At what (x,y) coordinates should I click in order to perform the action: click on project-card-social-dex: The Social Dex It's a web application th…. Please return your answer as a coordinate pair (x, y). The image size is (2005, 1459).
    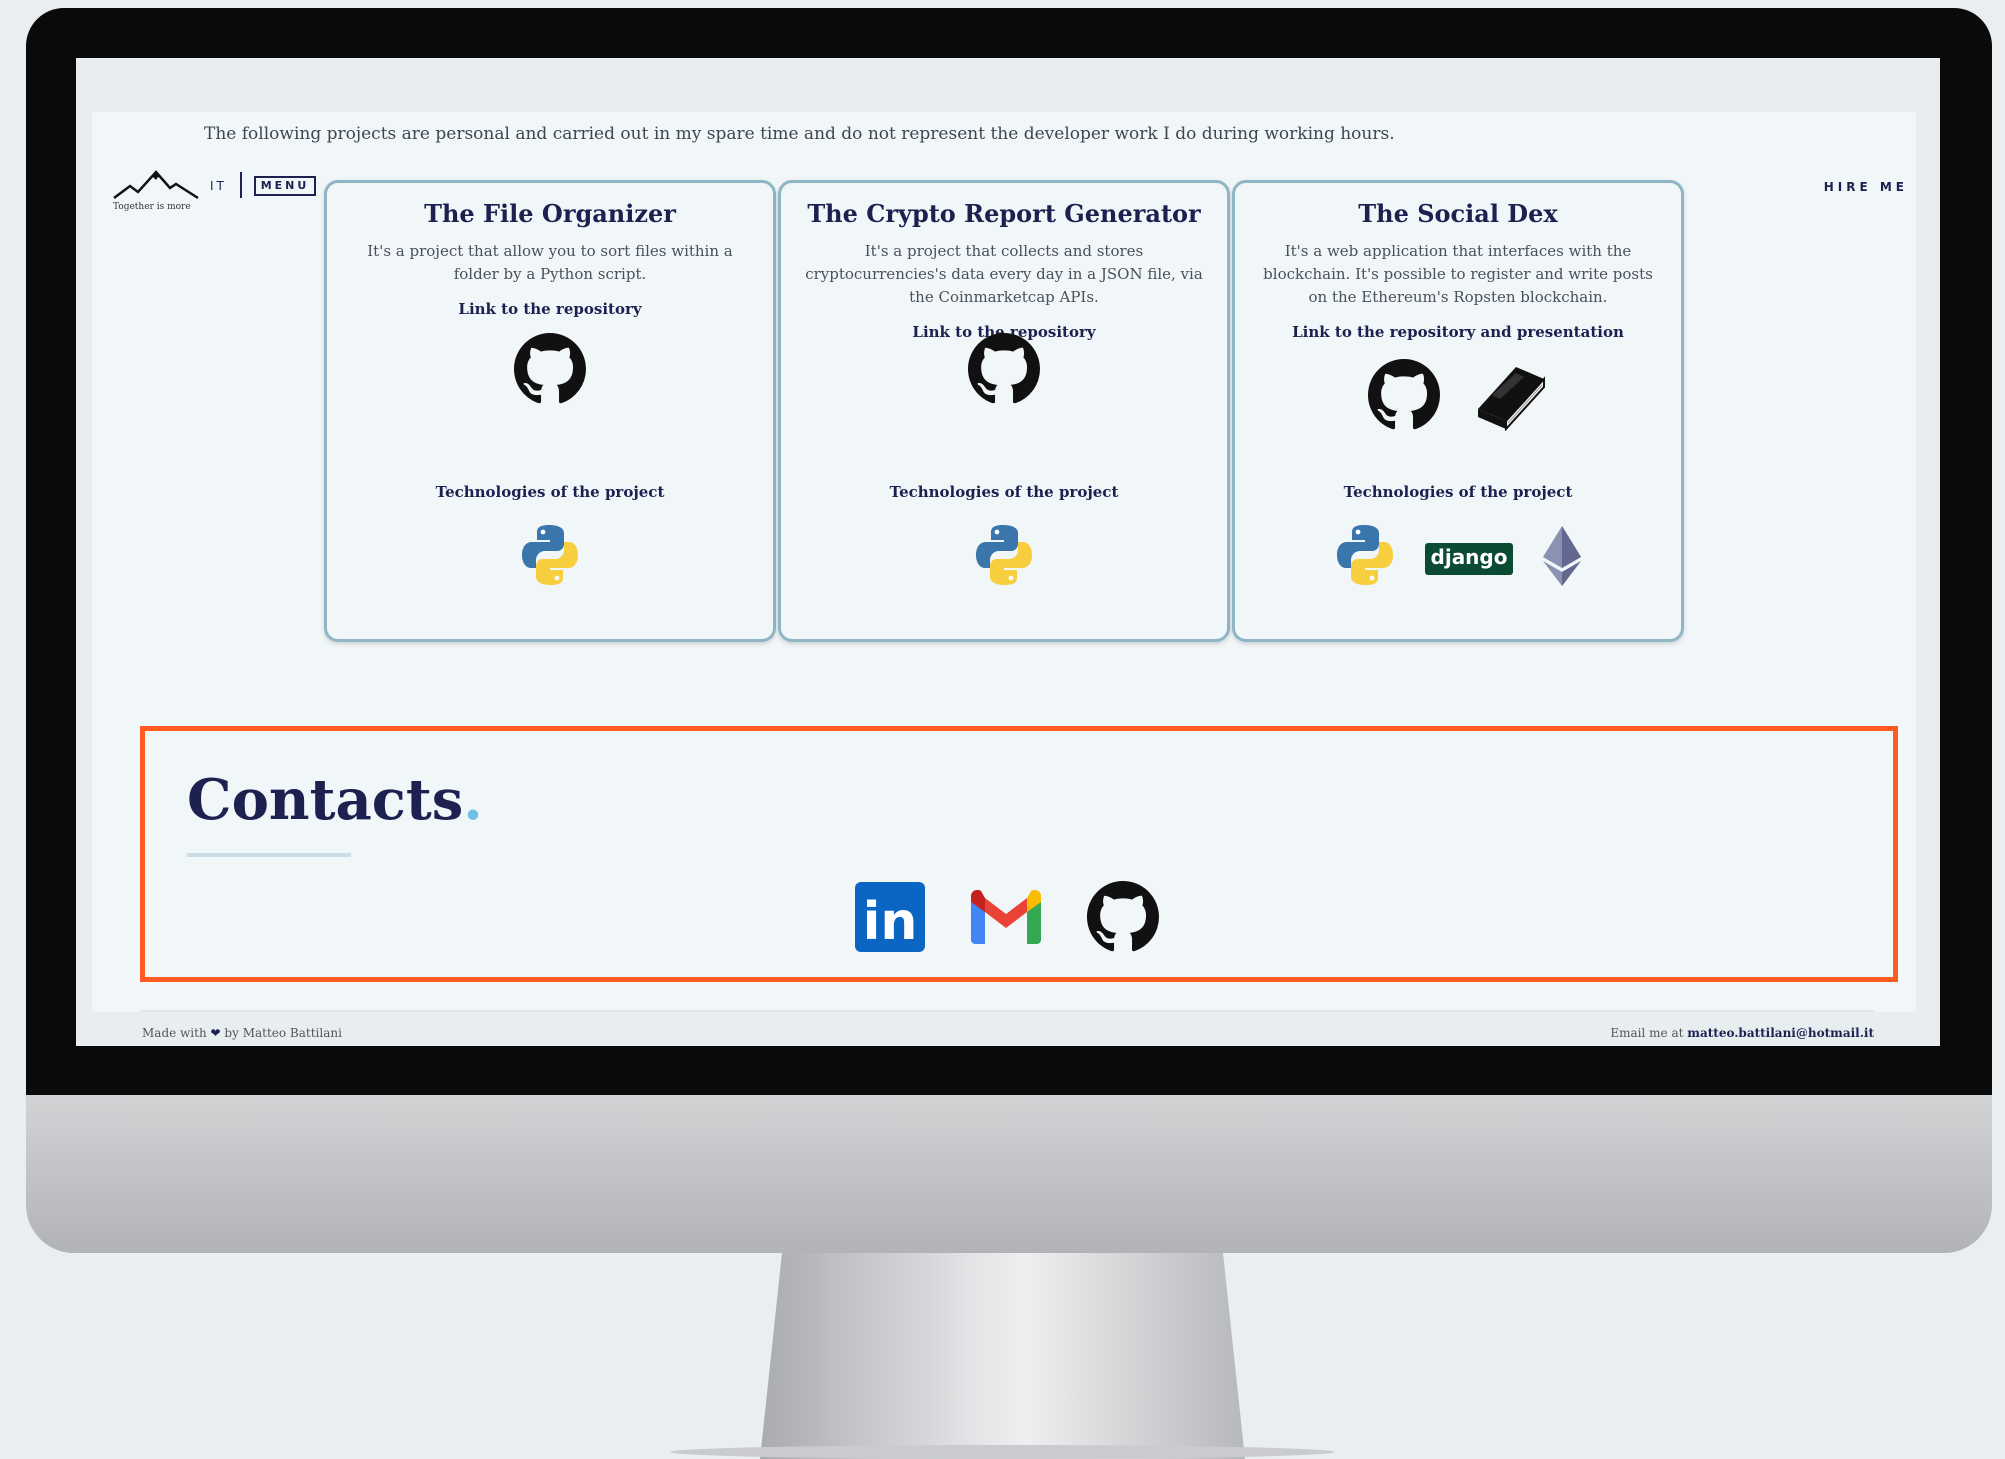
    Looking at the image, I should click on (1458, 411).